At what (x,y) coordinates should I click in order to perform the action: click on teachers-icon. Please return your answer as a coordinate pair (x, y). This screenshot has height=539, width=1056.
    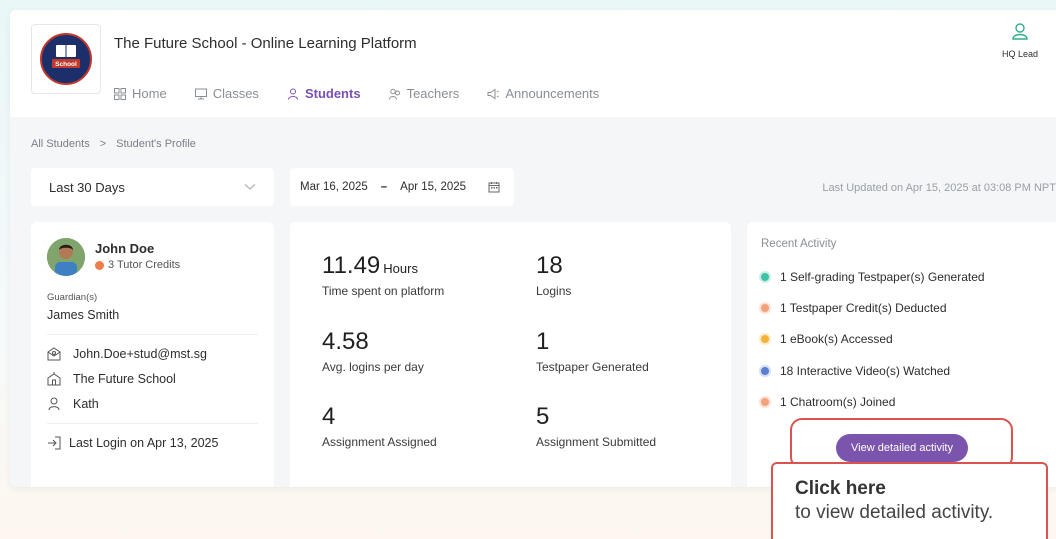
    Looking at the image, I should click on (394, 94).